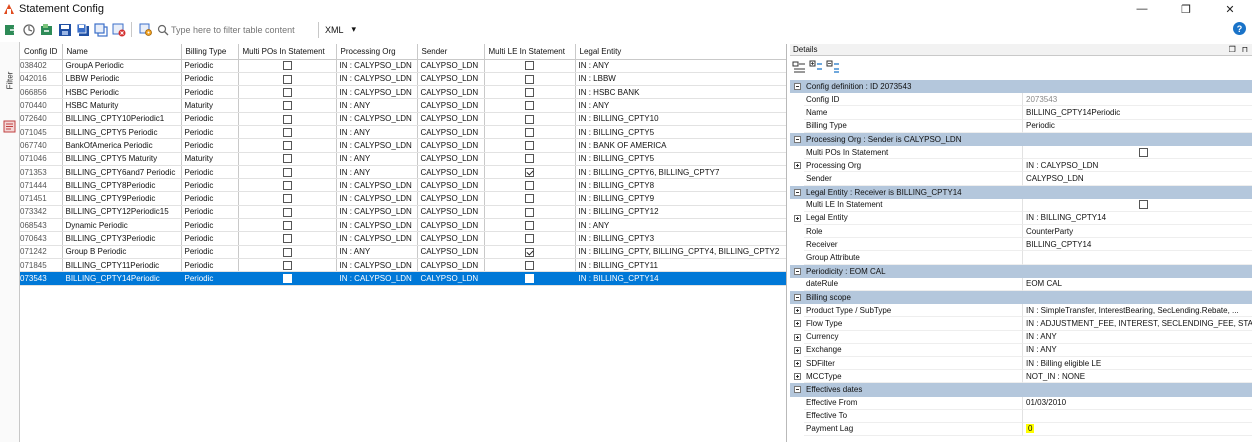 Image resolution: width=1252 pixels, height=442 pixels. What do you see at coordinates (41, 52) in the screenshot?
I see `column-header: Config ID` at bounding box center [41, 52].